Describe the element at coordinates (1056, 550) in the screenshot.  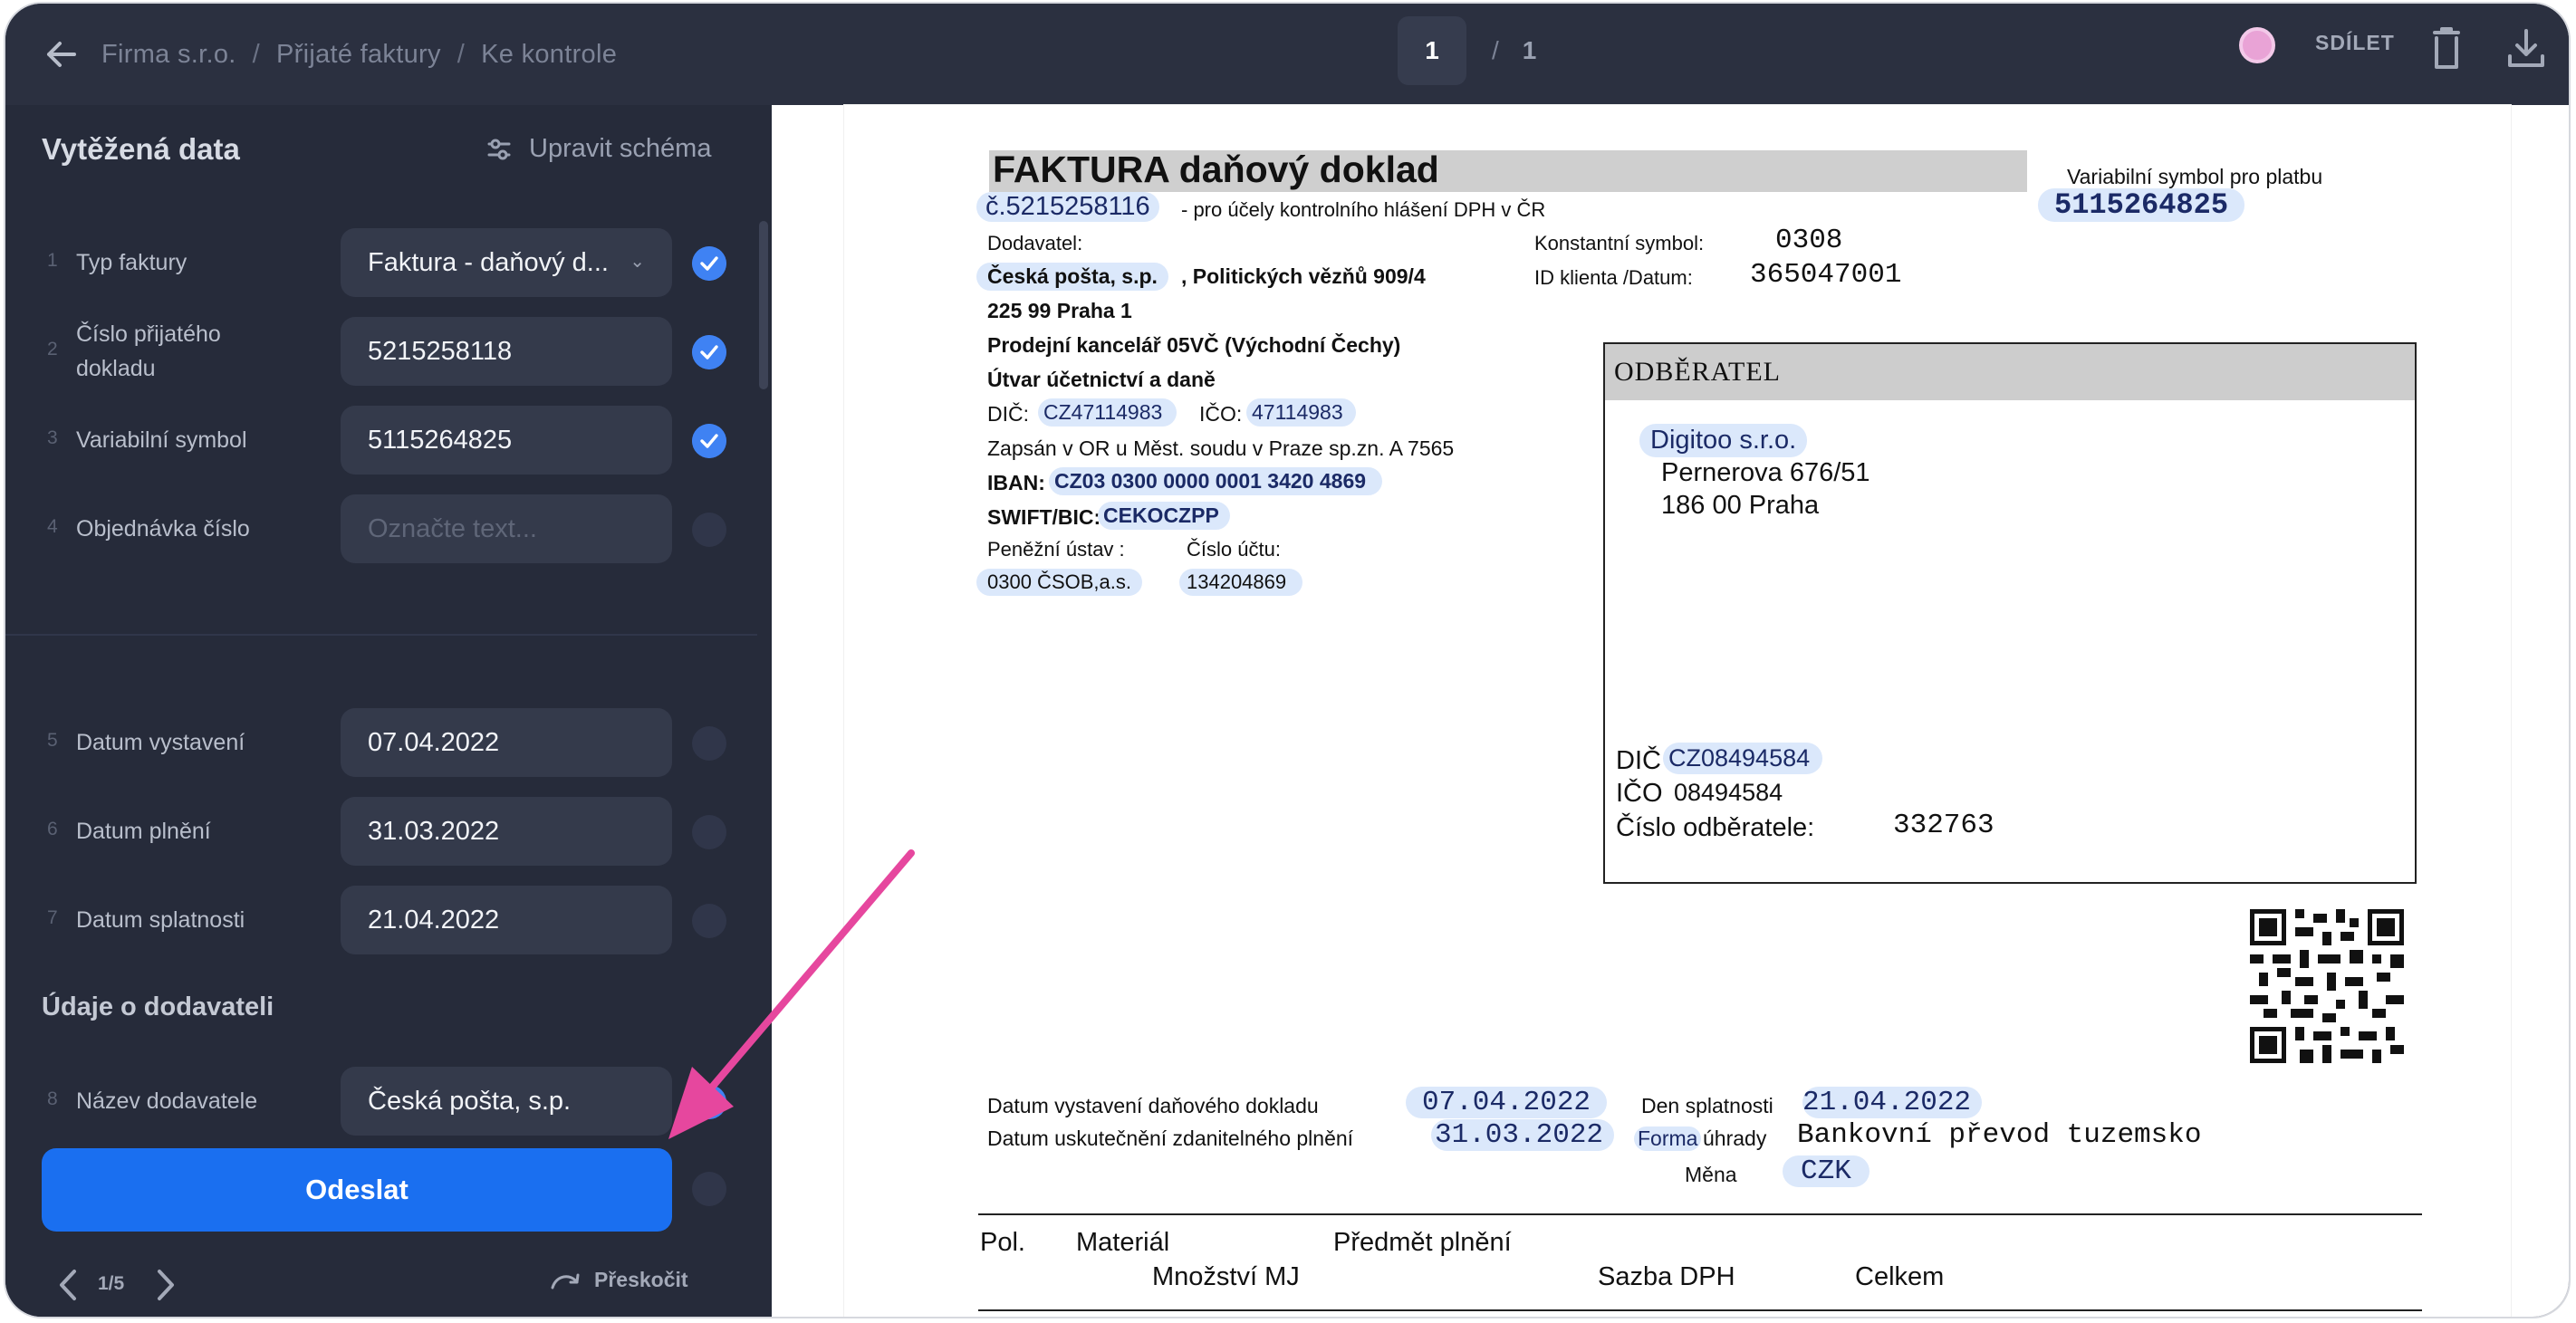
I see `bank-label: Peněžní ústav :` at that location.